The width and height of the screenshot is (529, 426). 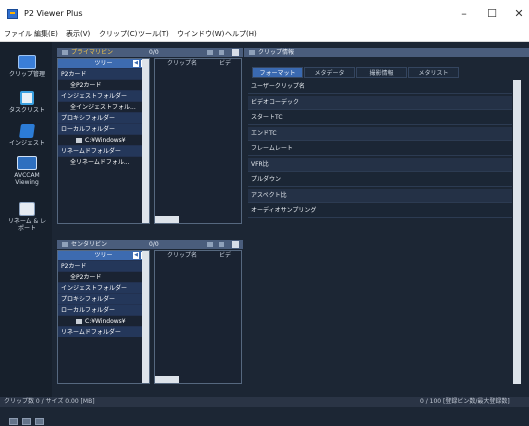 What do you see at coordinates (26, 110) in the screenshot?
I see `task-list-label: タスクリスト` at bounding box center [26, 110].